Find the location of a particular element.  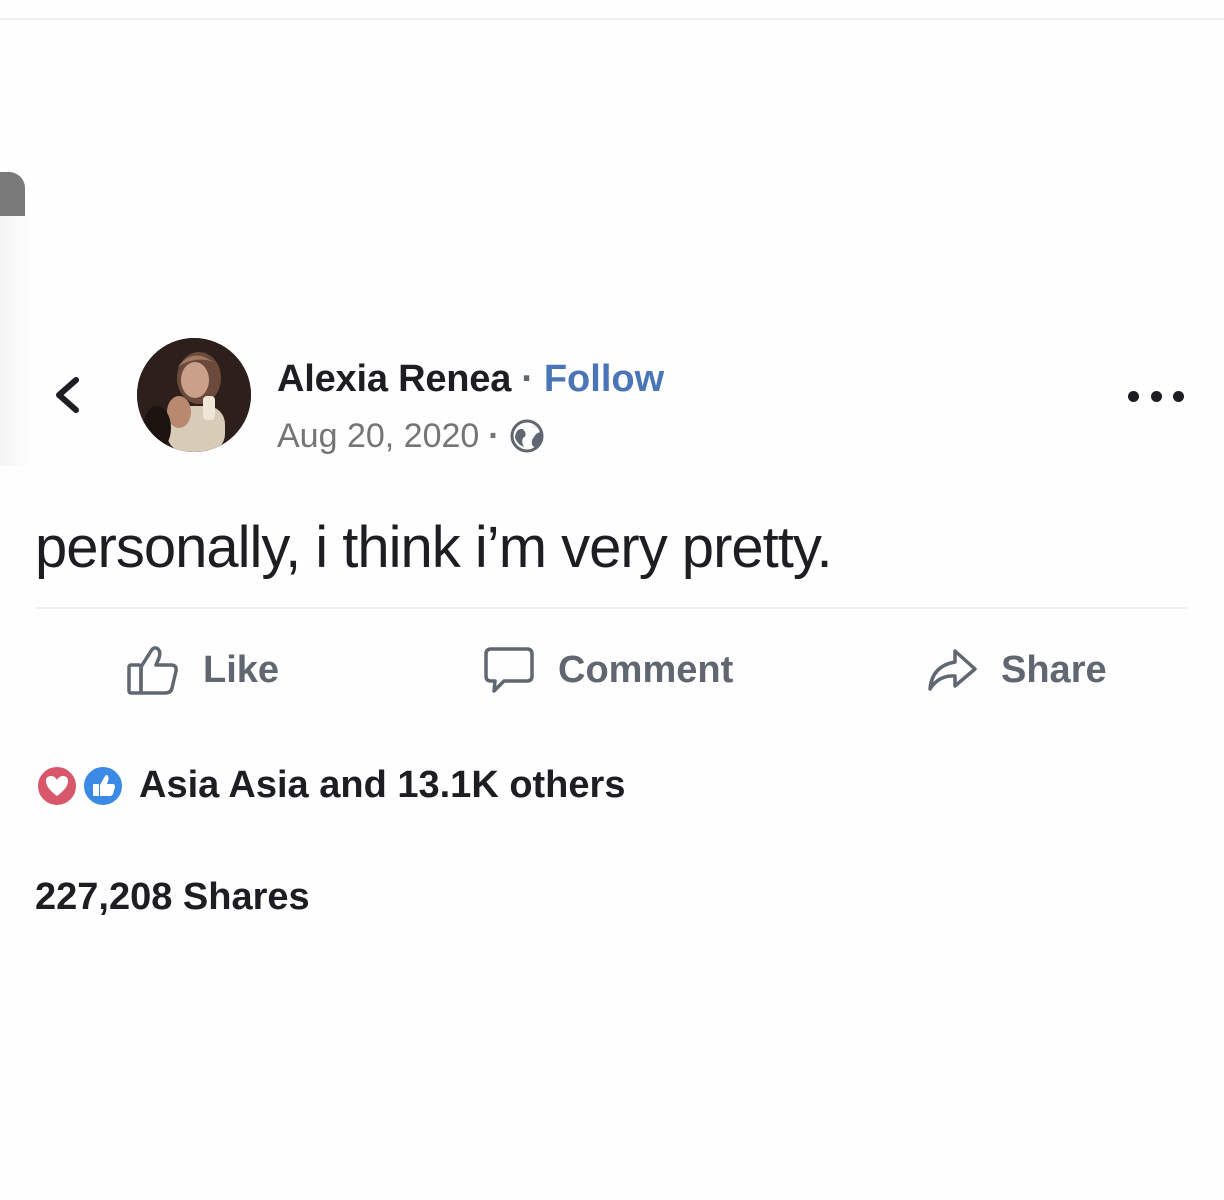

share-label: Share is located at coordinates (1054, 669).